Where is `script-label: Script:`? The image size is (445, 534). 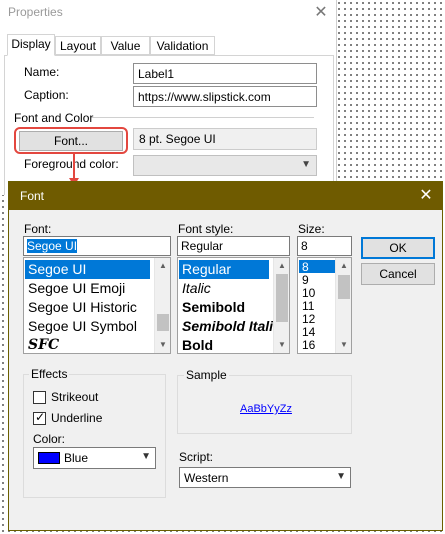
script-label: Script: is located at coordinates (196, 457).